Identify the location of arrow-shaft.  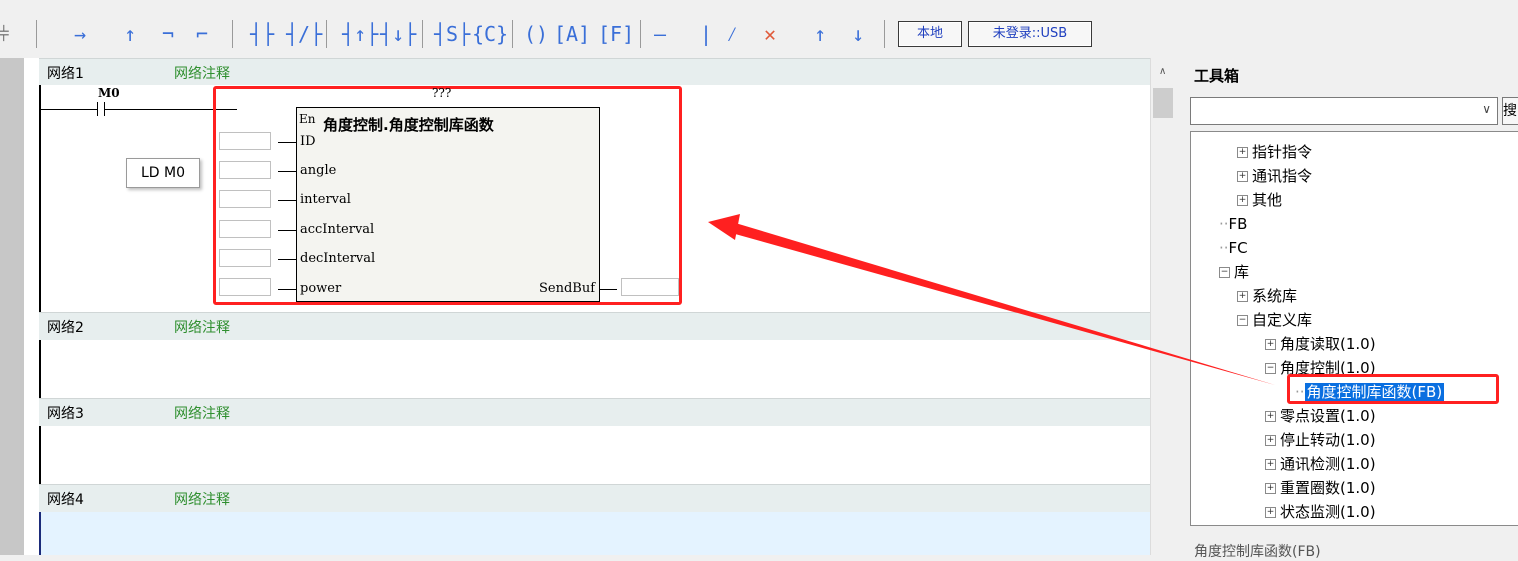
(1001, 303).